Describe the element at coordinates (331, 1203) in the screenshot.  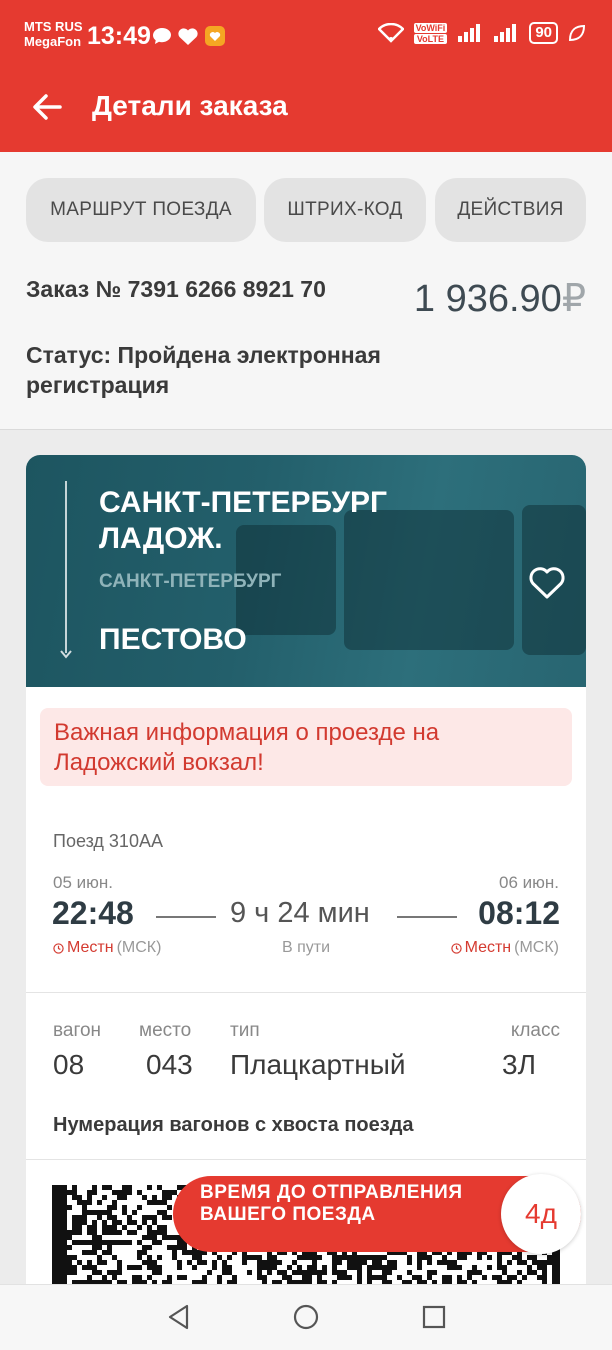
I see `countdown-label: ВРЕМЯ ДО ОТПРАВЛЕНИЯ ВАШЕГО ПОЕЗДА` at that location.